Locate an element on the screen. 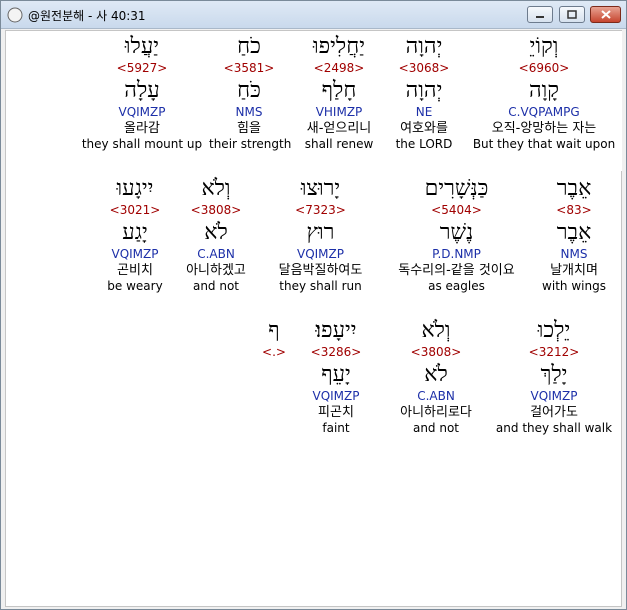 The height and width of the screenshot is (610, 627). hebrew-lemma: לֹא is located at coordinates (436, 374).